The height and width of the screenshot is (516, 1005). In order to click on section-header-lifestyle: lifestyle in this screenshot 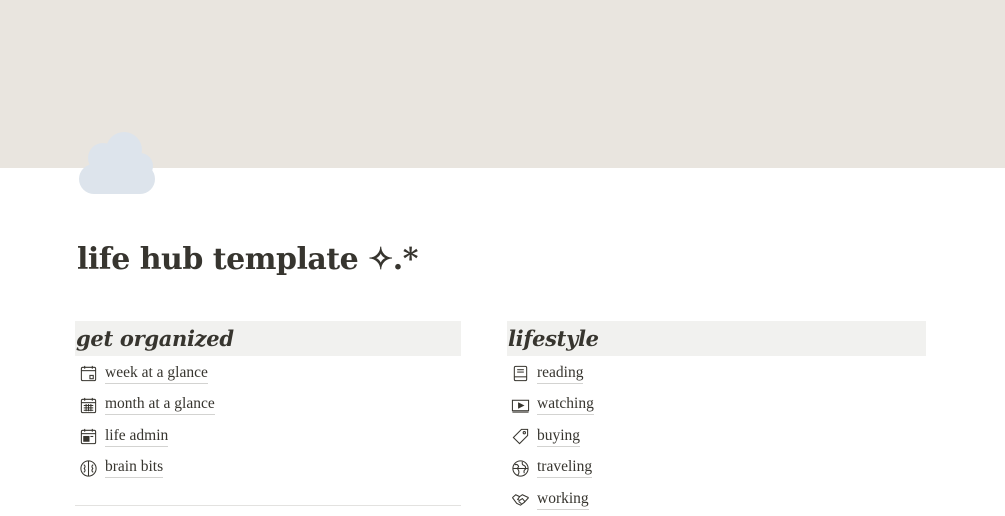, I will do `click(716, 338)`.